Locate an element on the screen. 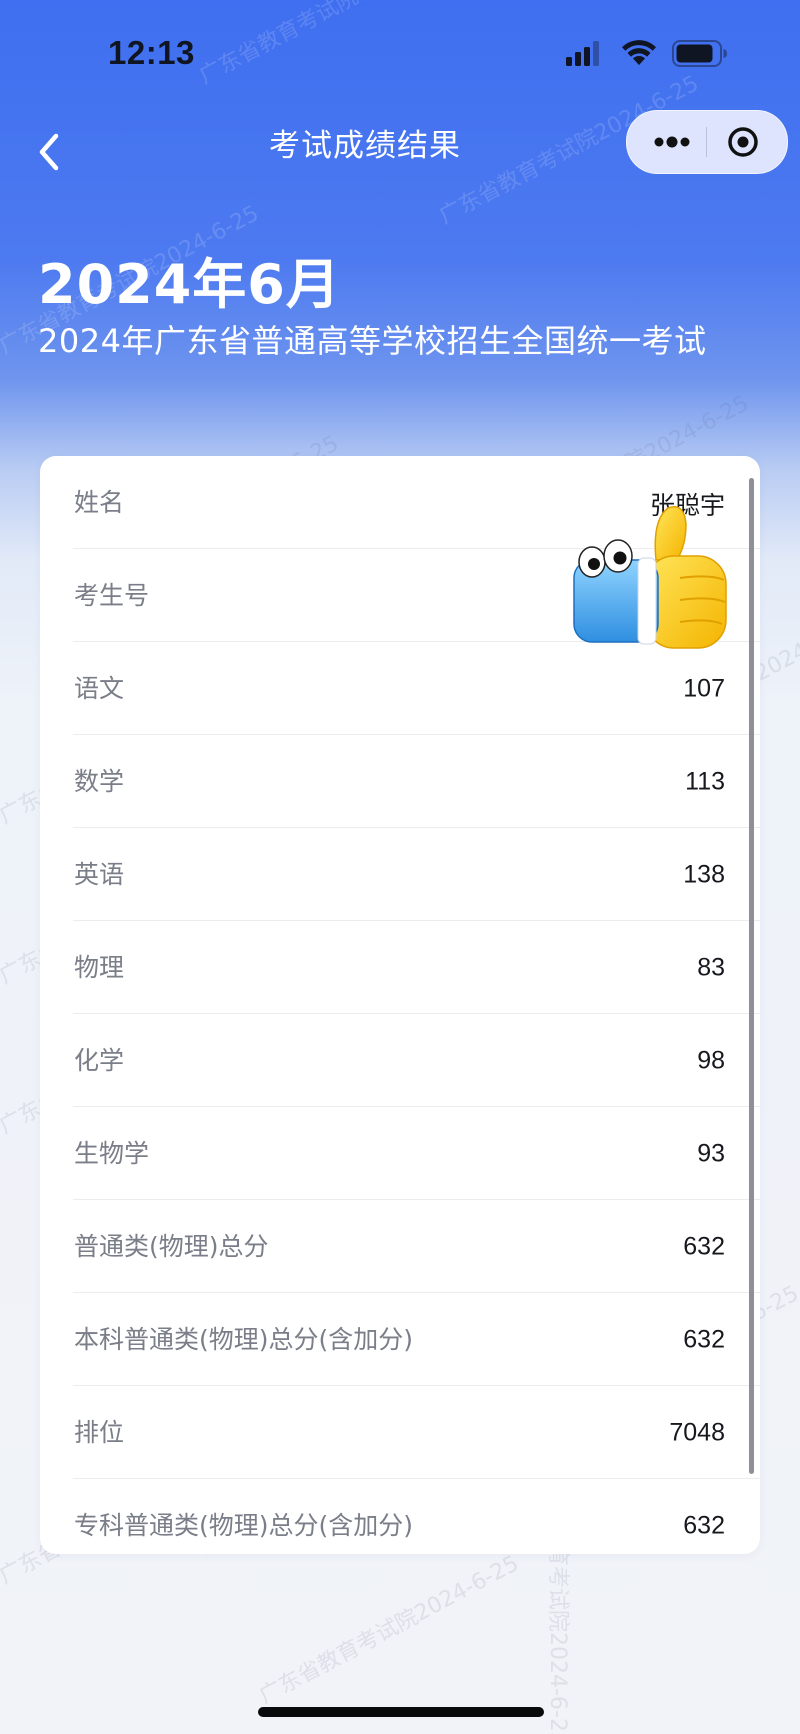 Image resolution: width=800 pixels, height=1734 pixels. scrollbar is located at coordinates (751, 976).